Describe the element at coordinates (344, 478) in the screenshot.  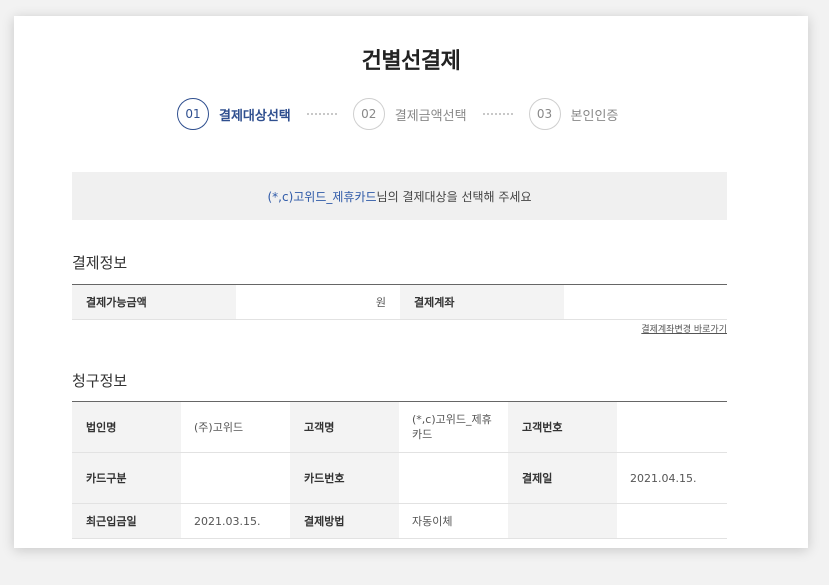
I see `card-no-label: 카드번호` at that location.